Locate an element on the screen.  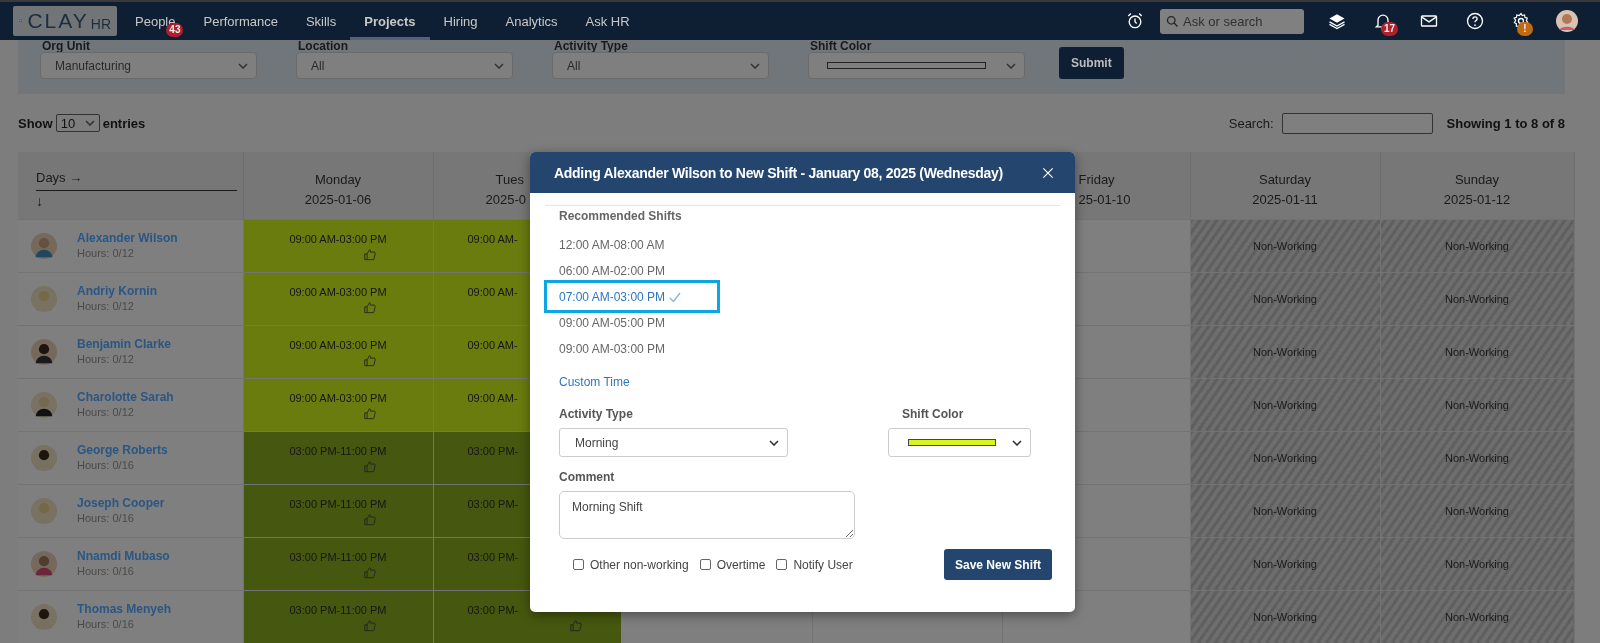
alarm-clock-icon is located at coordinates (1135, 21).